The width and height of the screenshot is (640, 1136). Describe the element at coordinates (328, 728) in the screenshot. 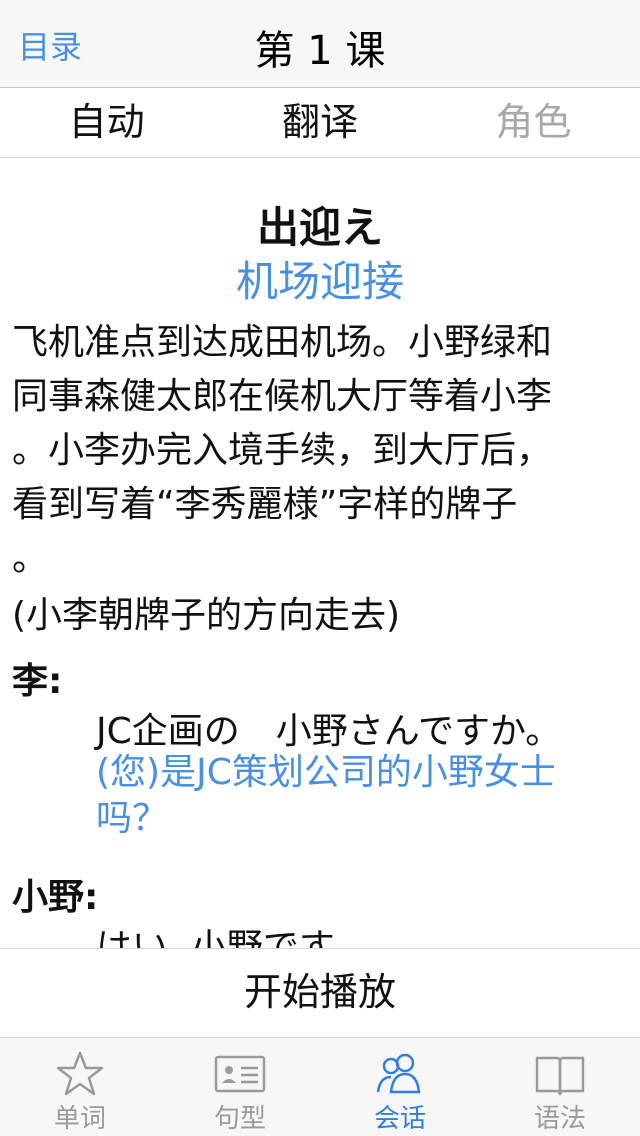

I see `dialogue-japanese: JC企画の 小野さんですか。` at that location.